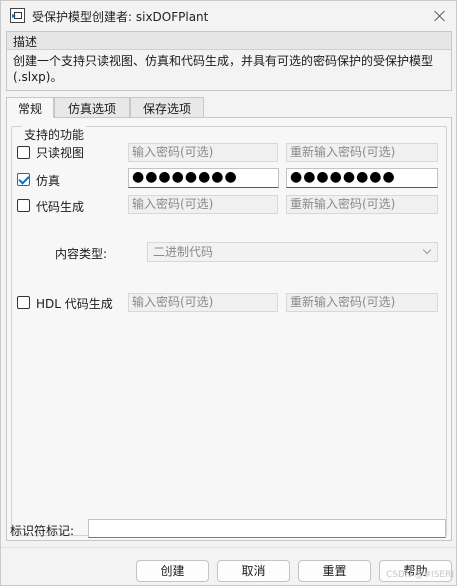 This screenshot has width=457, height=586. Describe the element at coordinates (203, 152) in the screenshot. I see `read-only-view-password-field: 输入密码(可选)` at that location.